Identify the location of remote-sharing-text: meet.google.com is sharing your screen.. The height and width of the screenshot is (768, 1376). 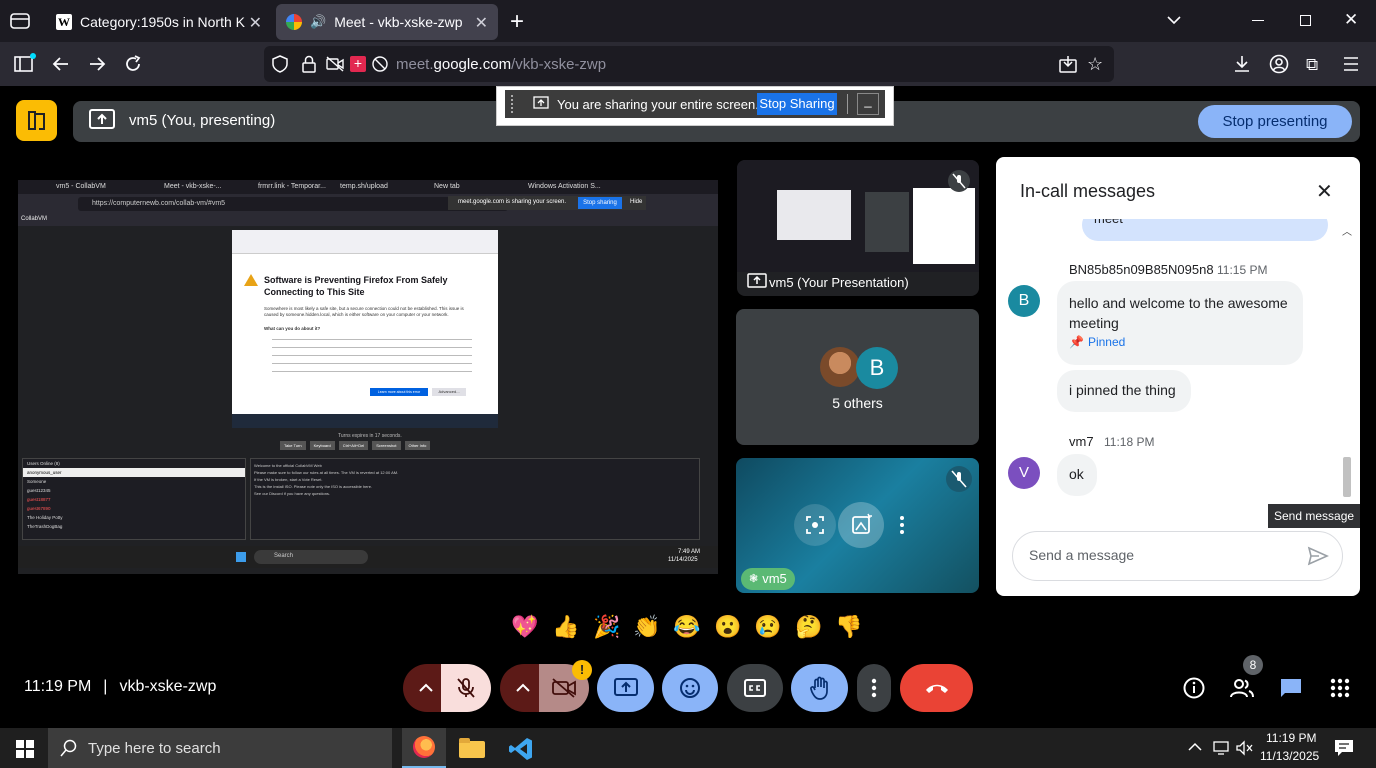
(512, 202).